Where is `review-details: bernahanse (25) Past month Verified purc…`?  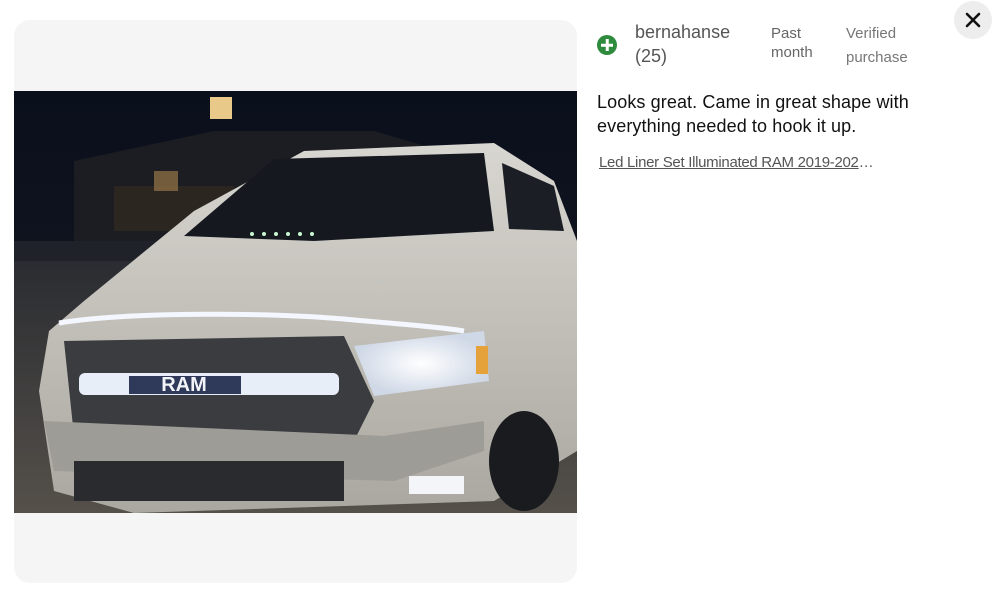 review-details: bernahanse (25) Past month Verified purc… is located at coordinates (782, 96).